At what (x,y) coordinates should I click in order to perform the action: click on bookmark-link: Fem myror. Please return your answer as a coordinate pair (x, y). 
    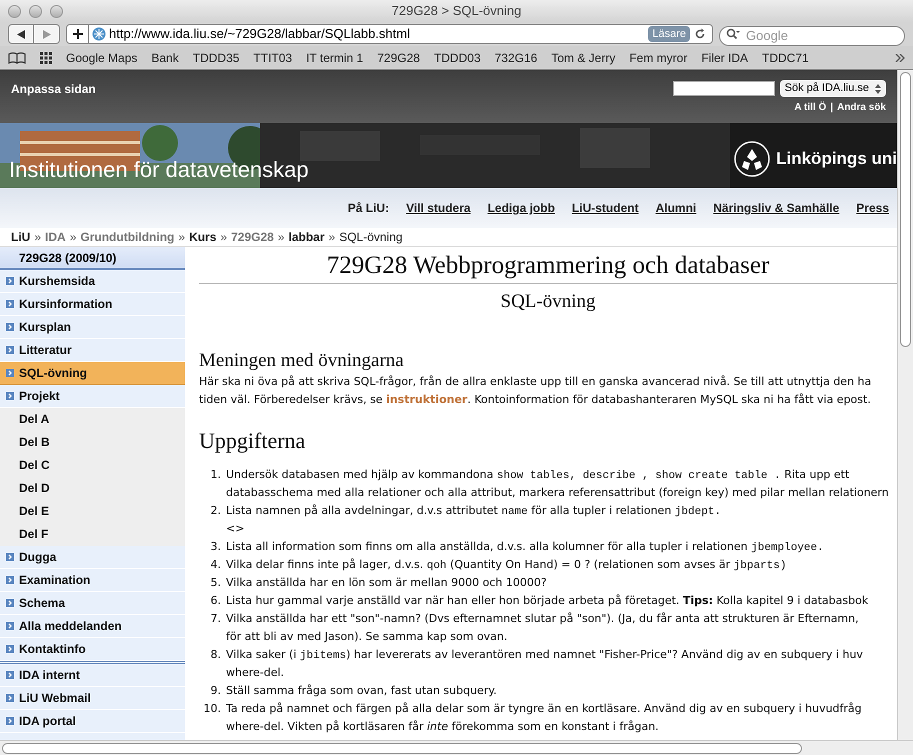
    Looking at the image, I should click on (658, 57).